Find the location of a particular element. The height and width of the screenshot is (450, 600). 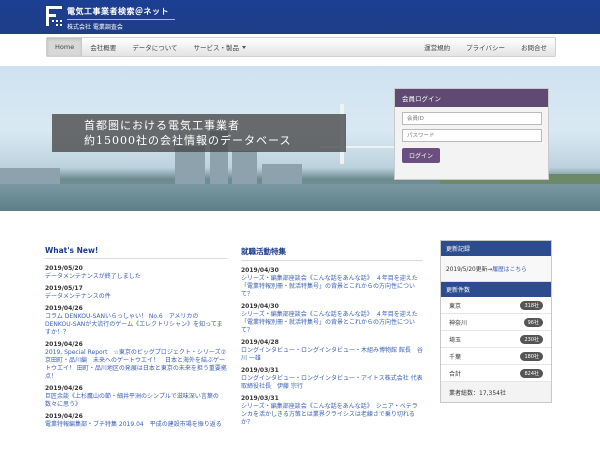

count-label: 神奈川 is located at coordinates (458, 323).